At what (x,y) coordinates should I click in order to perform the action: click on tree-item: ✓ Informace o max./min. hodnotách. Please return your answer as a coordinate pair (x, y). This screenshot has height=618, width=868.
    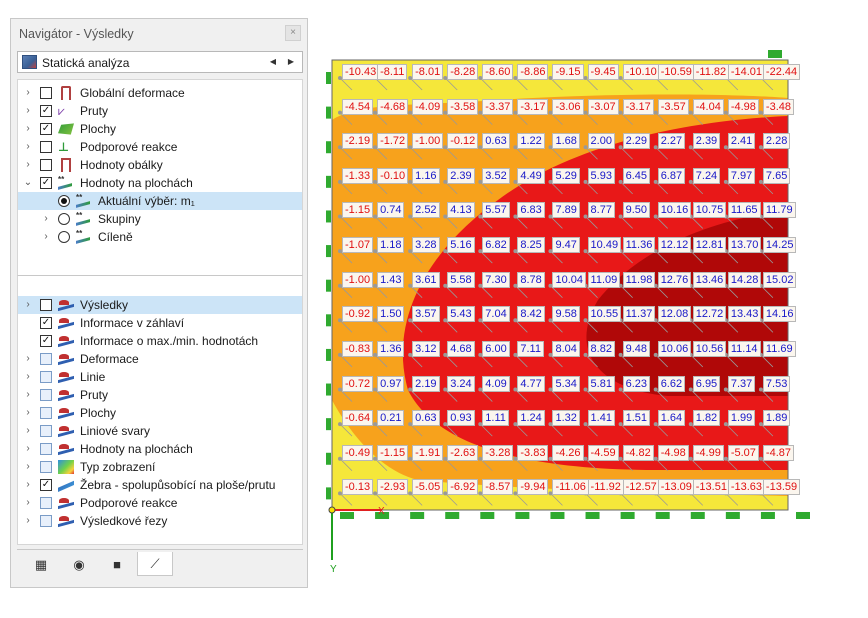
    Looking at the image, I should click on (160, 341).